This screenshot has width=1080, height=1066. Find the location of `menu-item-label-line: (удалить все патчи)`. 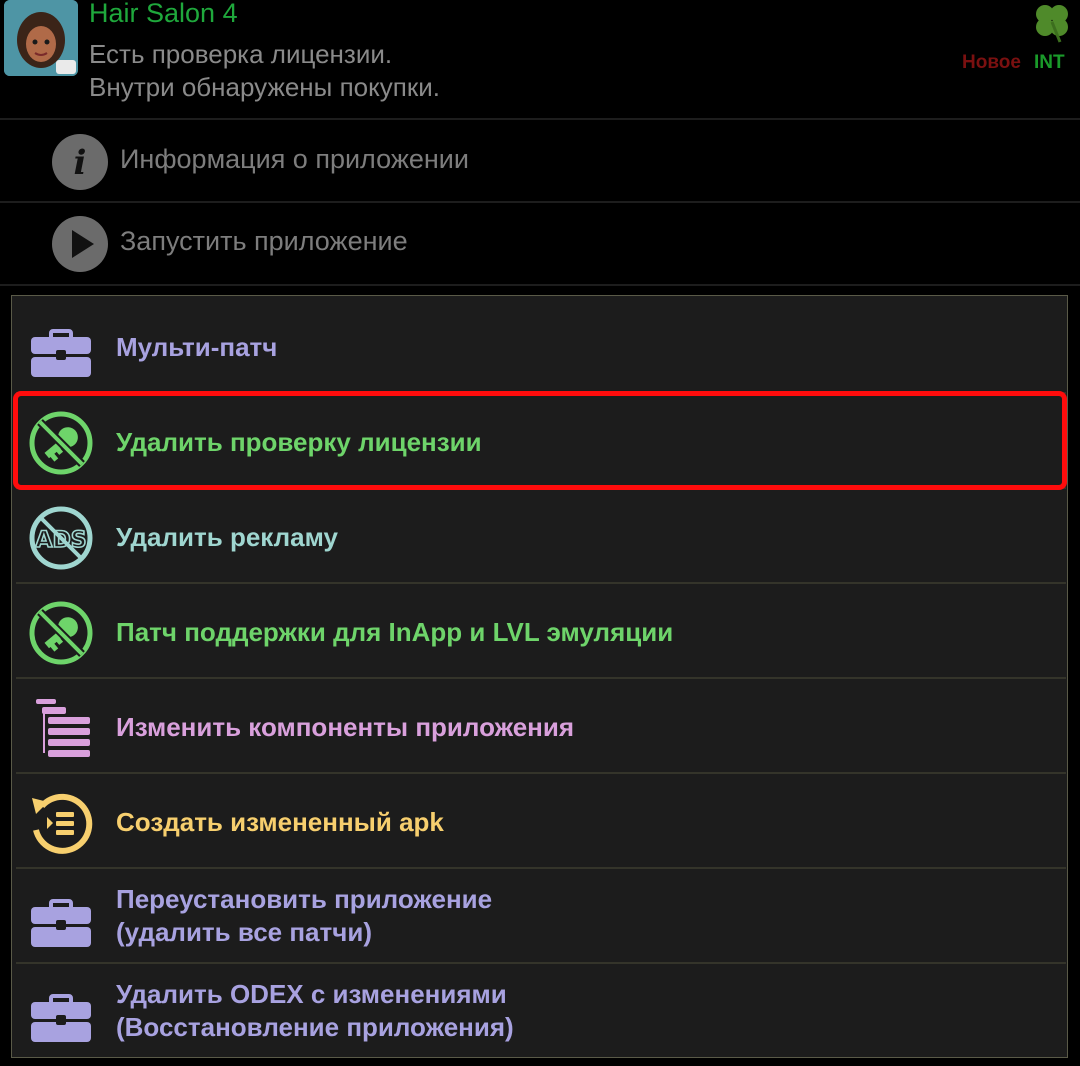

menu-item-label-line: (удалить все патчи) is located at coordinates (244, 932).